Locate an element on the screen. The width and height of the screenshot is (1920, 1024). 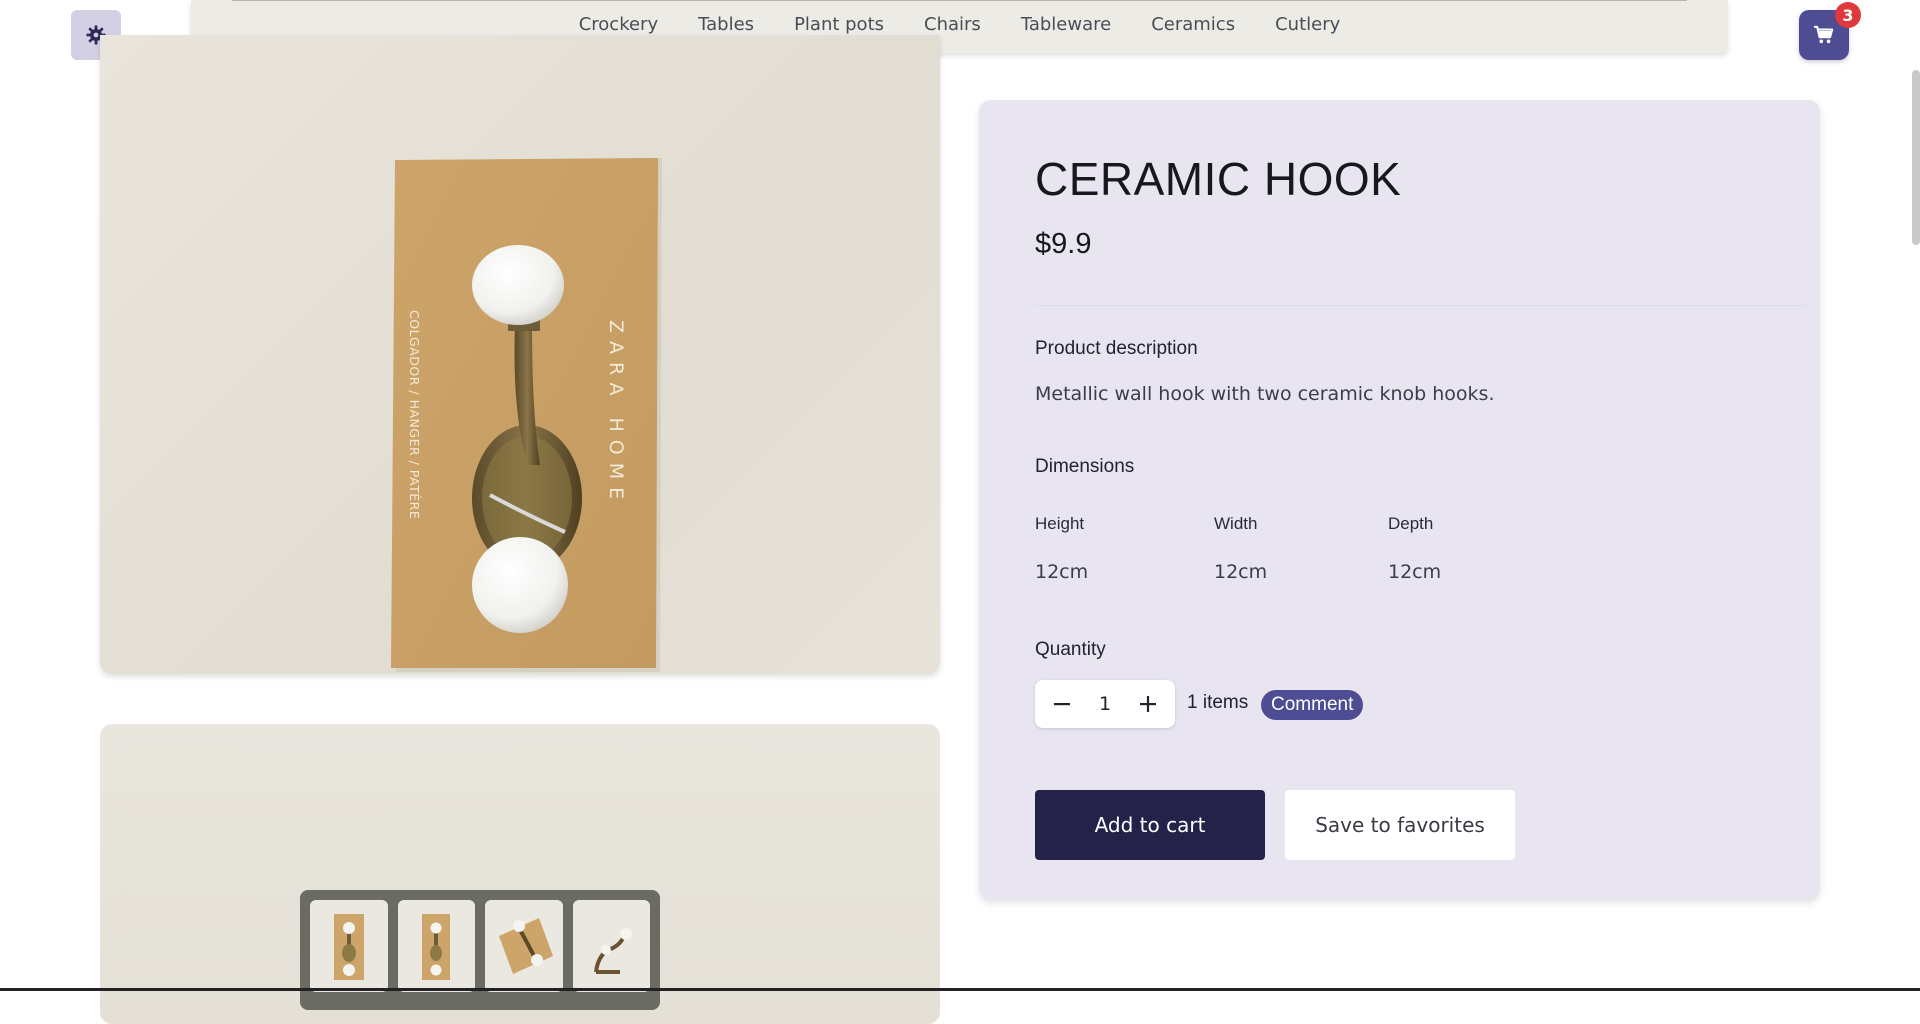
dimensions-heading: Dimensions is located at coordinates (1085, 466).